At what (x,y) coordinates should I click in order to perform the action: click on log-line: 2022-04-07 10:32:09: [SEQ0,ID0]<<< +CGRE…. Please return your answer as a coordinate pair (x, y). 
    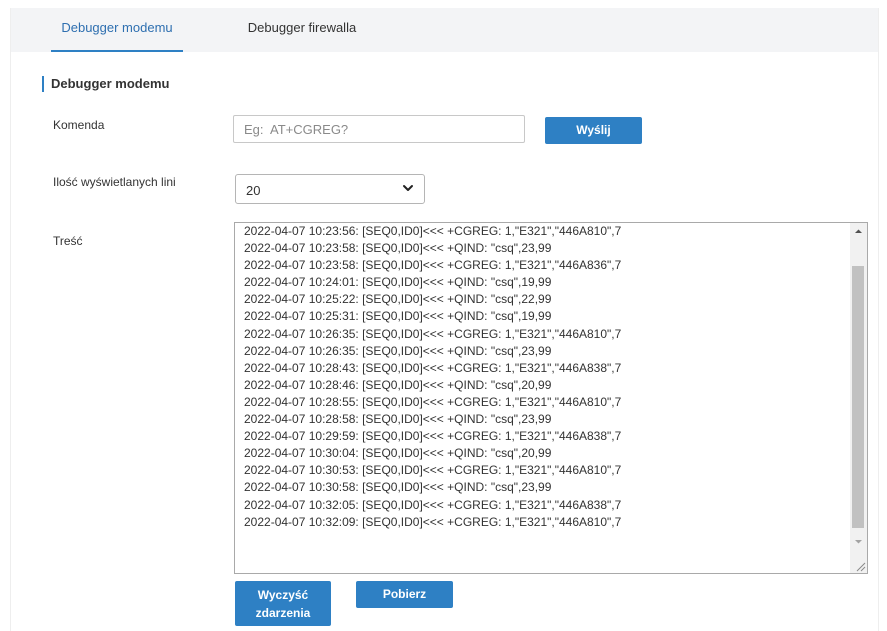
    Looking at the image, I should click on (433, 521).